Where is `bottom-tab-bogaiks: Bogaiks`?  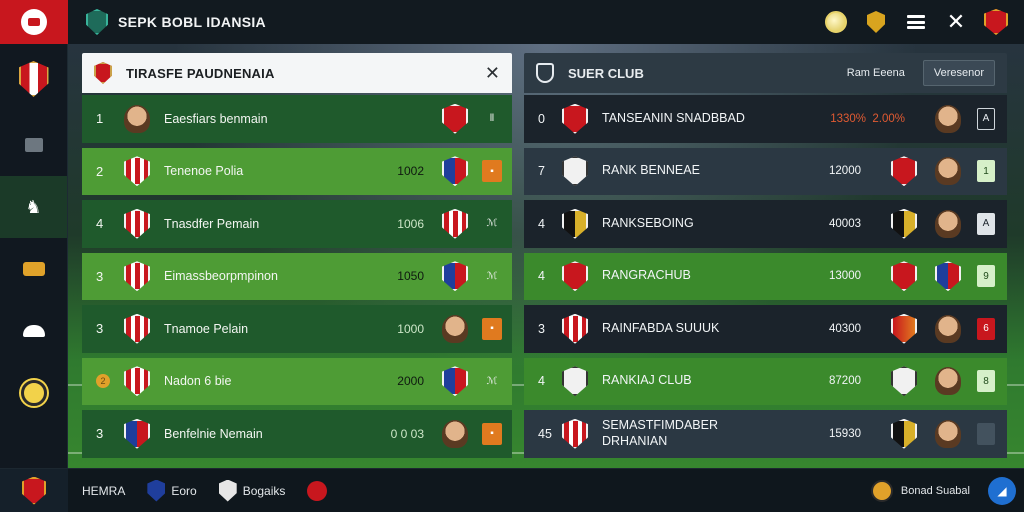
bottom-tab-bogaiks: Bogaiks is located at coordinates (252, 490).